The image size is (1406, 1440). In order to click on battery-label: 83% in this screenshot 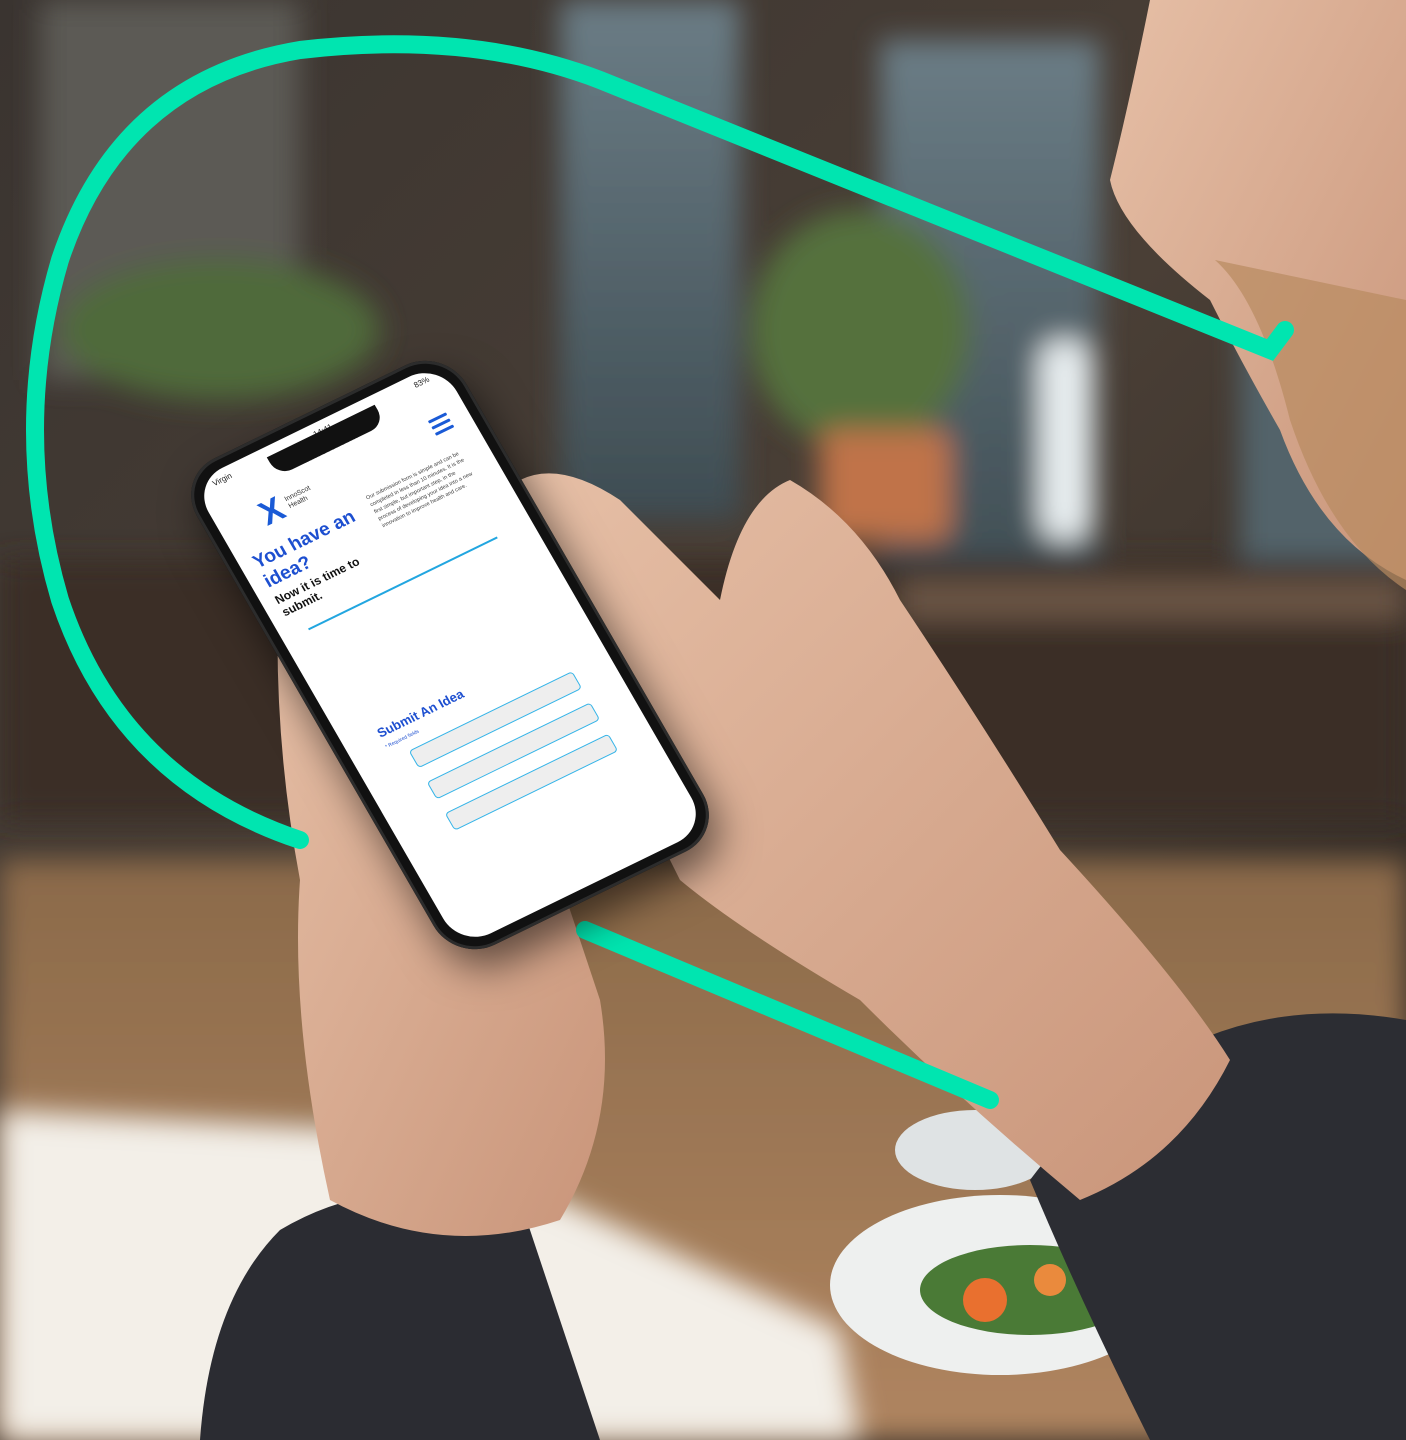, I will do `click(422, 382)`.